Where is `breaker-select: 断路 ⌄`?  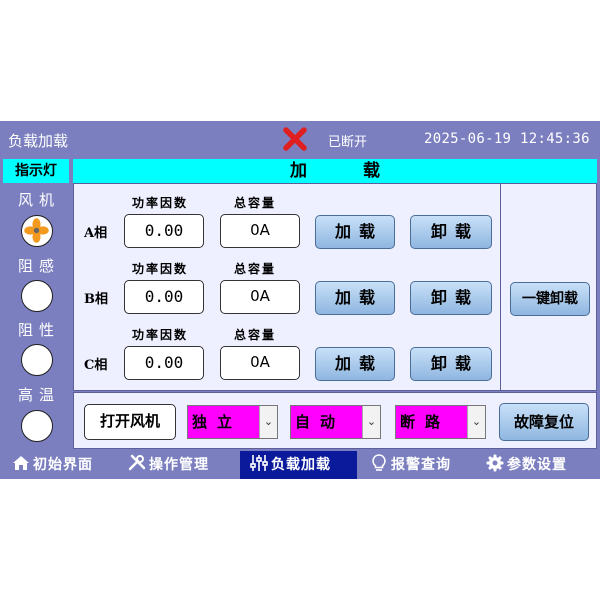 breaker-select: 断路 ⌄ is located at coordinates (440, 422).